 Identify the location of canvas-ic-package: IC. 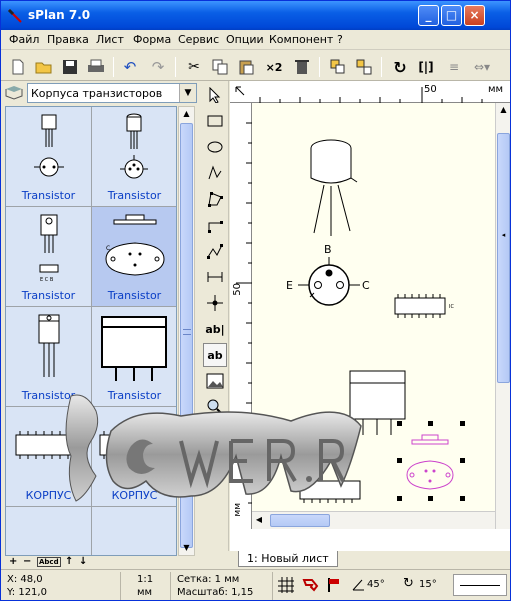
(424, 306).